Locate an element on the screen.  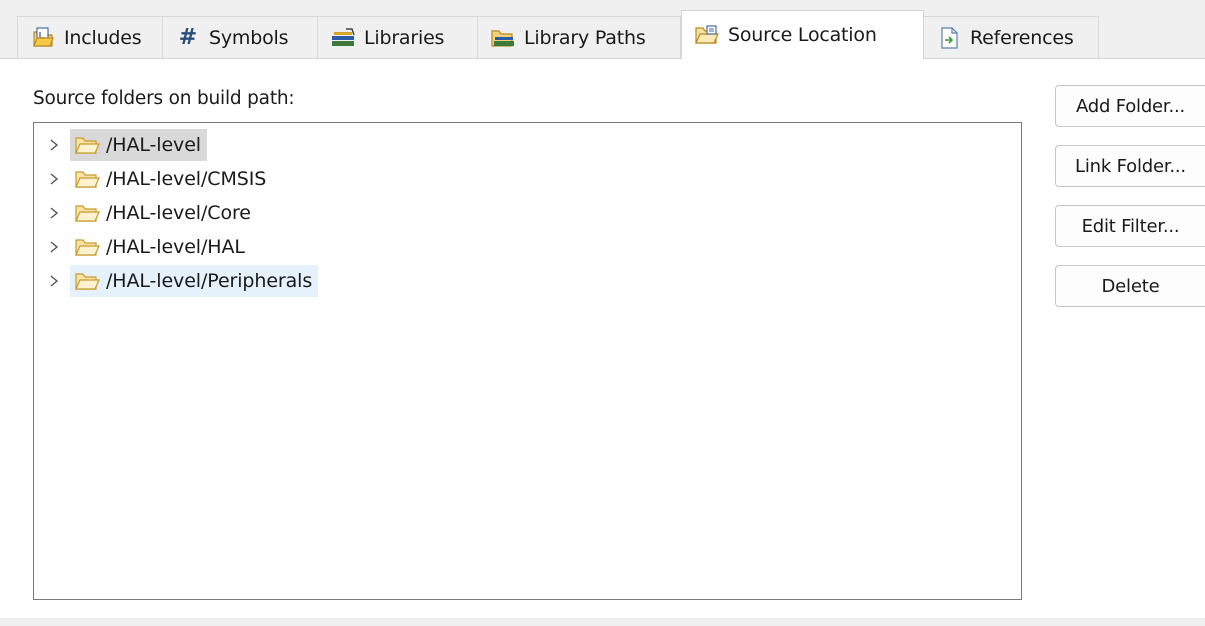
tab-label: Includes is located at coordinates (103, 37).